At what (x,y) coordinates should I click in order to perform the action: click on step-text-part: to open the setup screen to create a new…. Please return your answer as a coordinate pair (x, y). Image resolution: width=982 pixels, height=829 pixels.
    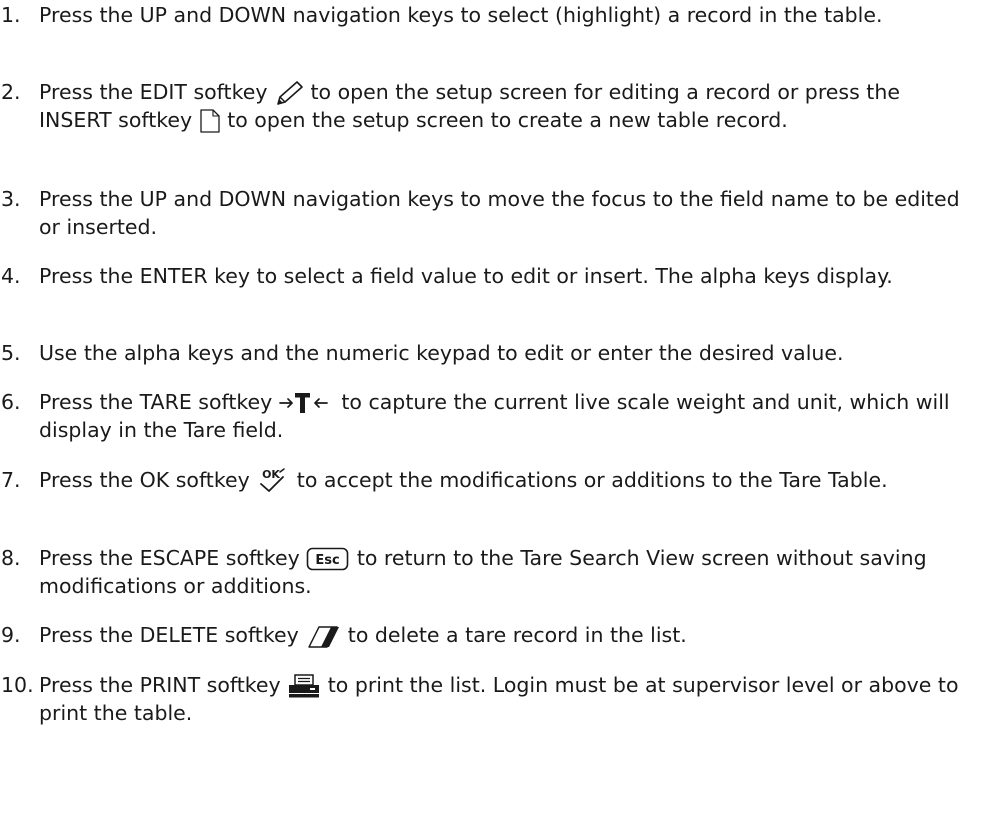
    Looking at the image, I should click on (507, 120).